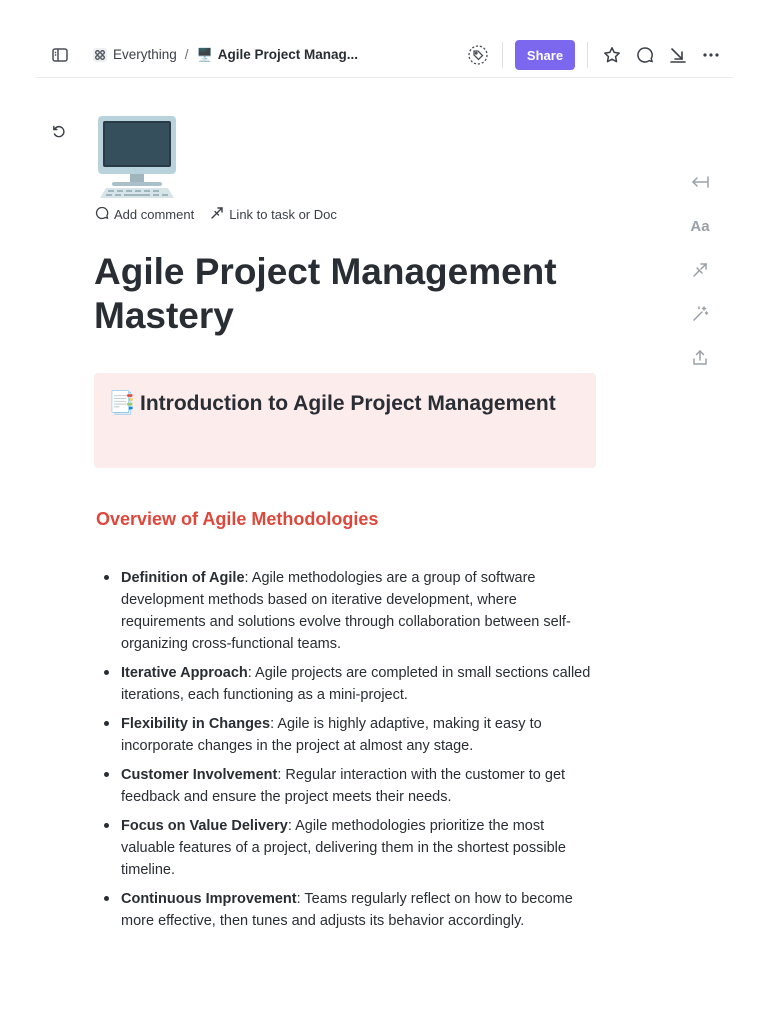 The height and width of the screenshot is (1024, 768). What do you see at coordinates (678, 55) in the screenshot?
I see `collapse-arrow-icon` at bounding box center [678, 55].